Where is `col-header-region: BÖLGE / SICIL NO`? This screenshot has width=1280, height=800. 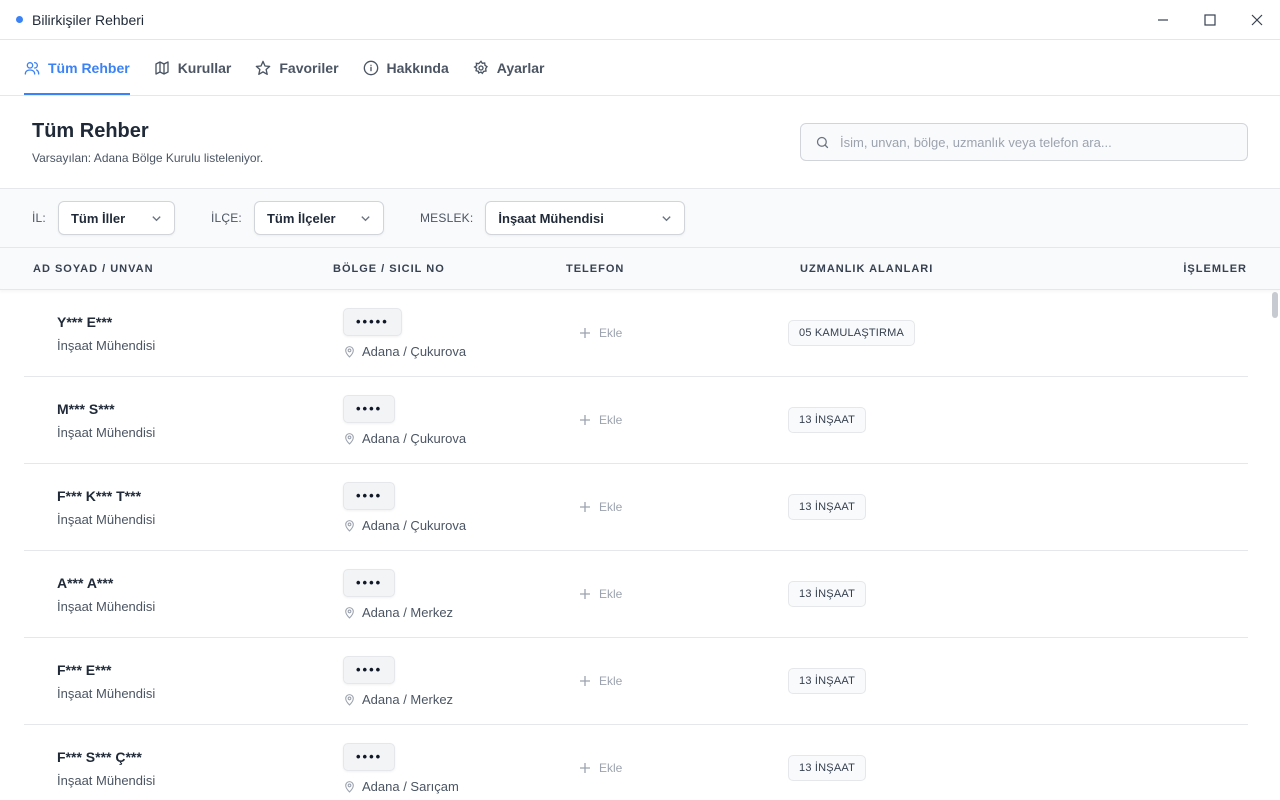 col-header-region: BÖLGE / SICIL NO is located at coordinates (449, 269).